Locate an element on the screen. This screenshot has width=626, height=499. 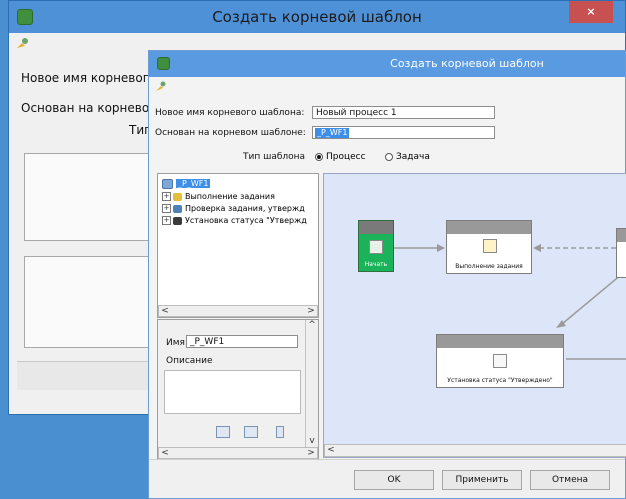
background-props-panel is located at coordinates (90, 302).